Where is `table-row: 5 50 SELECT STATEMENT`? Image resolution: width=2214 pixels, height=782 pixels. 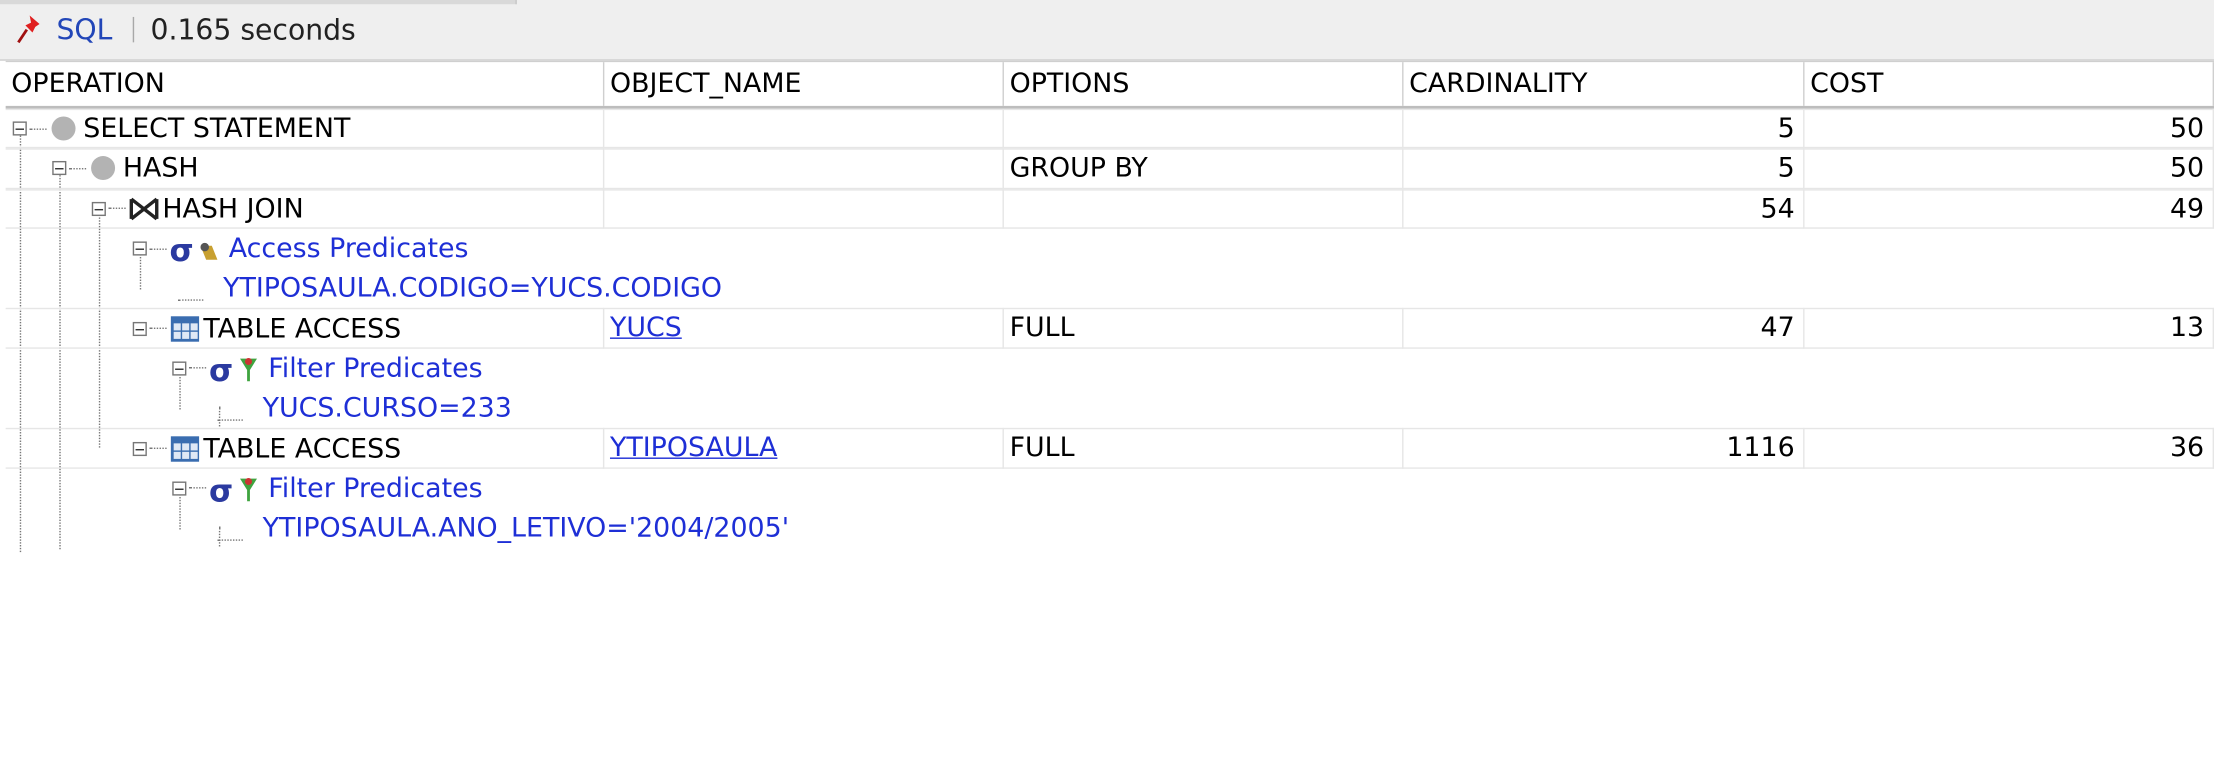
table-row: 5 50 SELECT STATEMENT is located at coordinates (1109, 128).